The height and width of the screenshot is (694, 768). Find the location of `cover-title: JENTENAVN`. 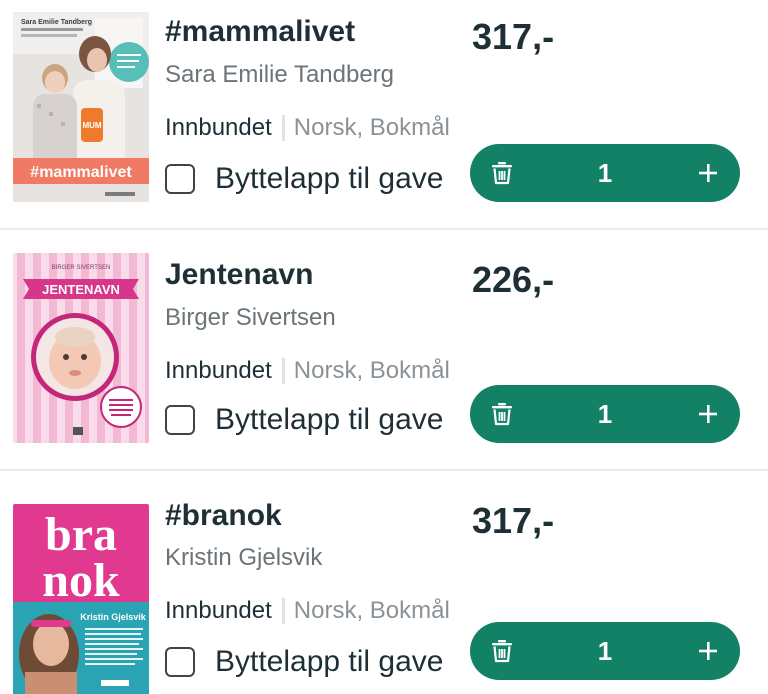

cover-title: JENTENAVN is located at coordinates (81, 289).